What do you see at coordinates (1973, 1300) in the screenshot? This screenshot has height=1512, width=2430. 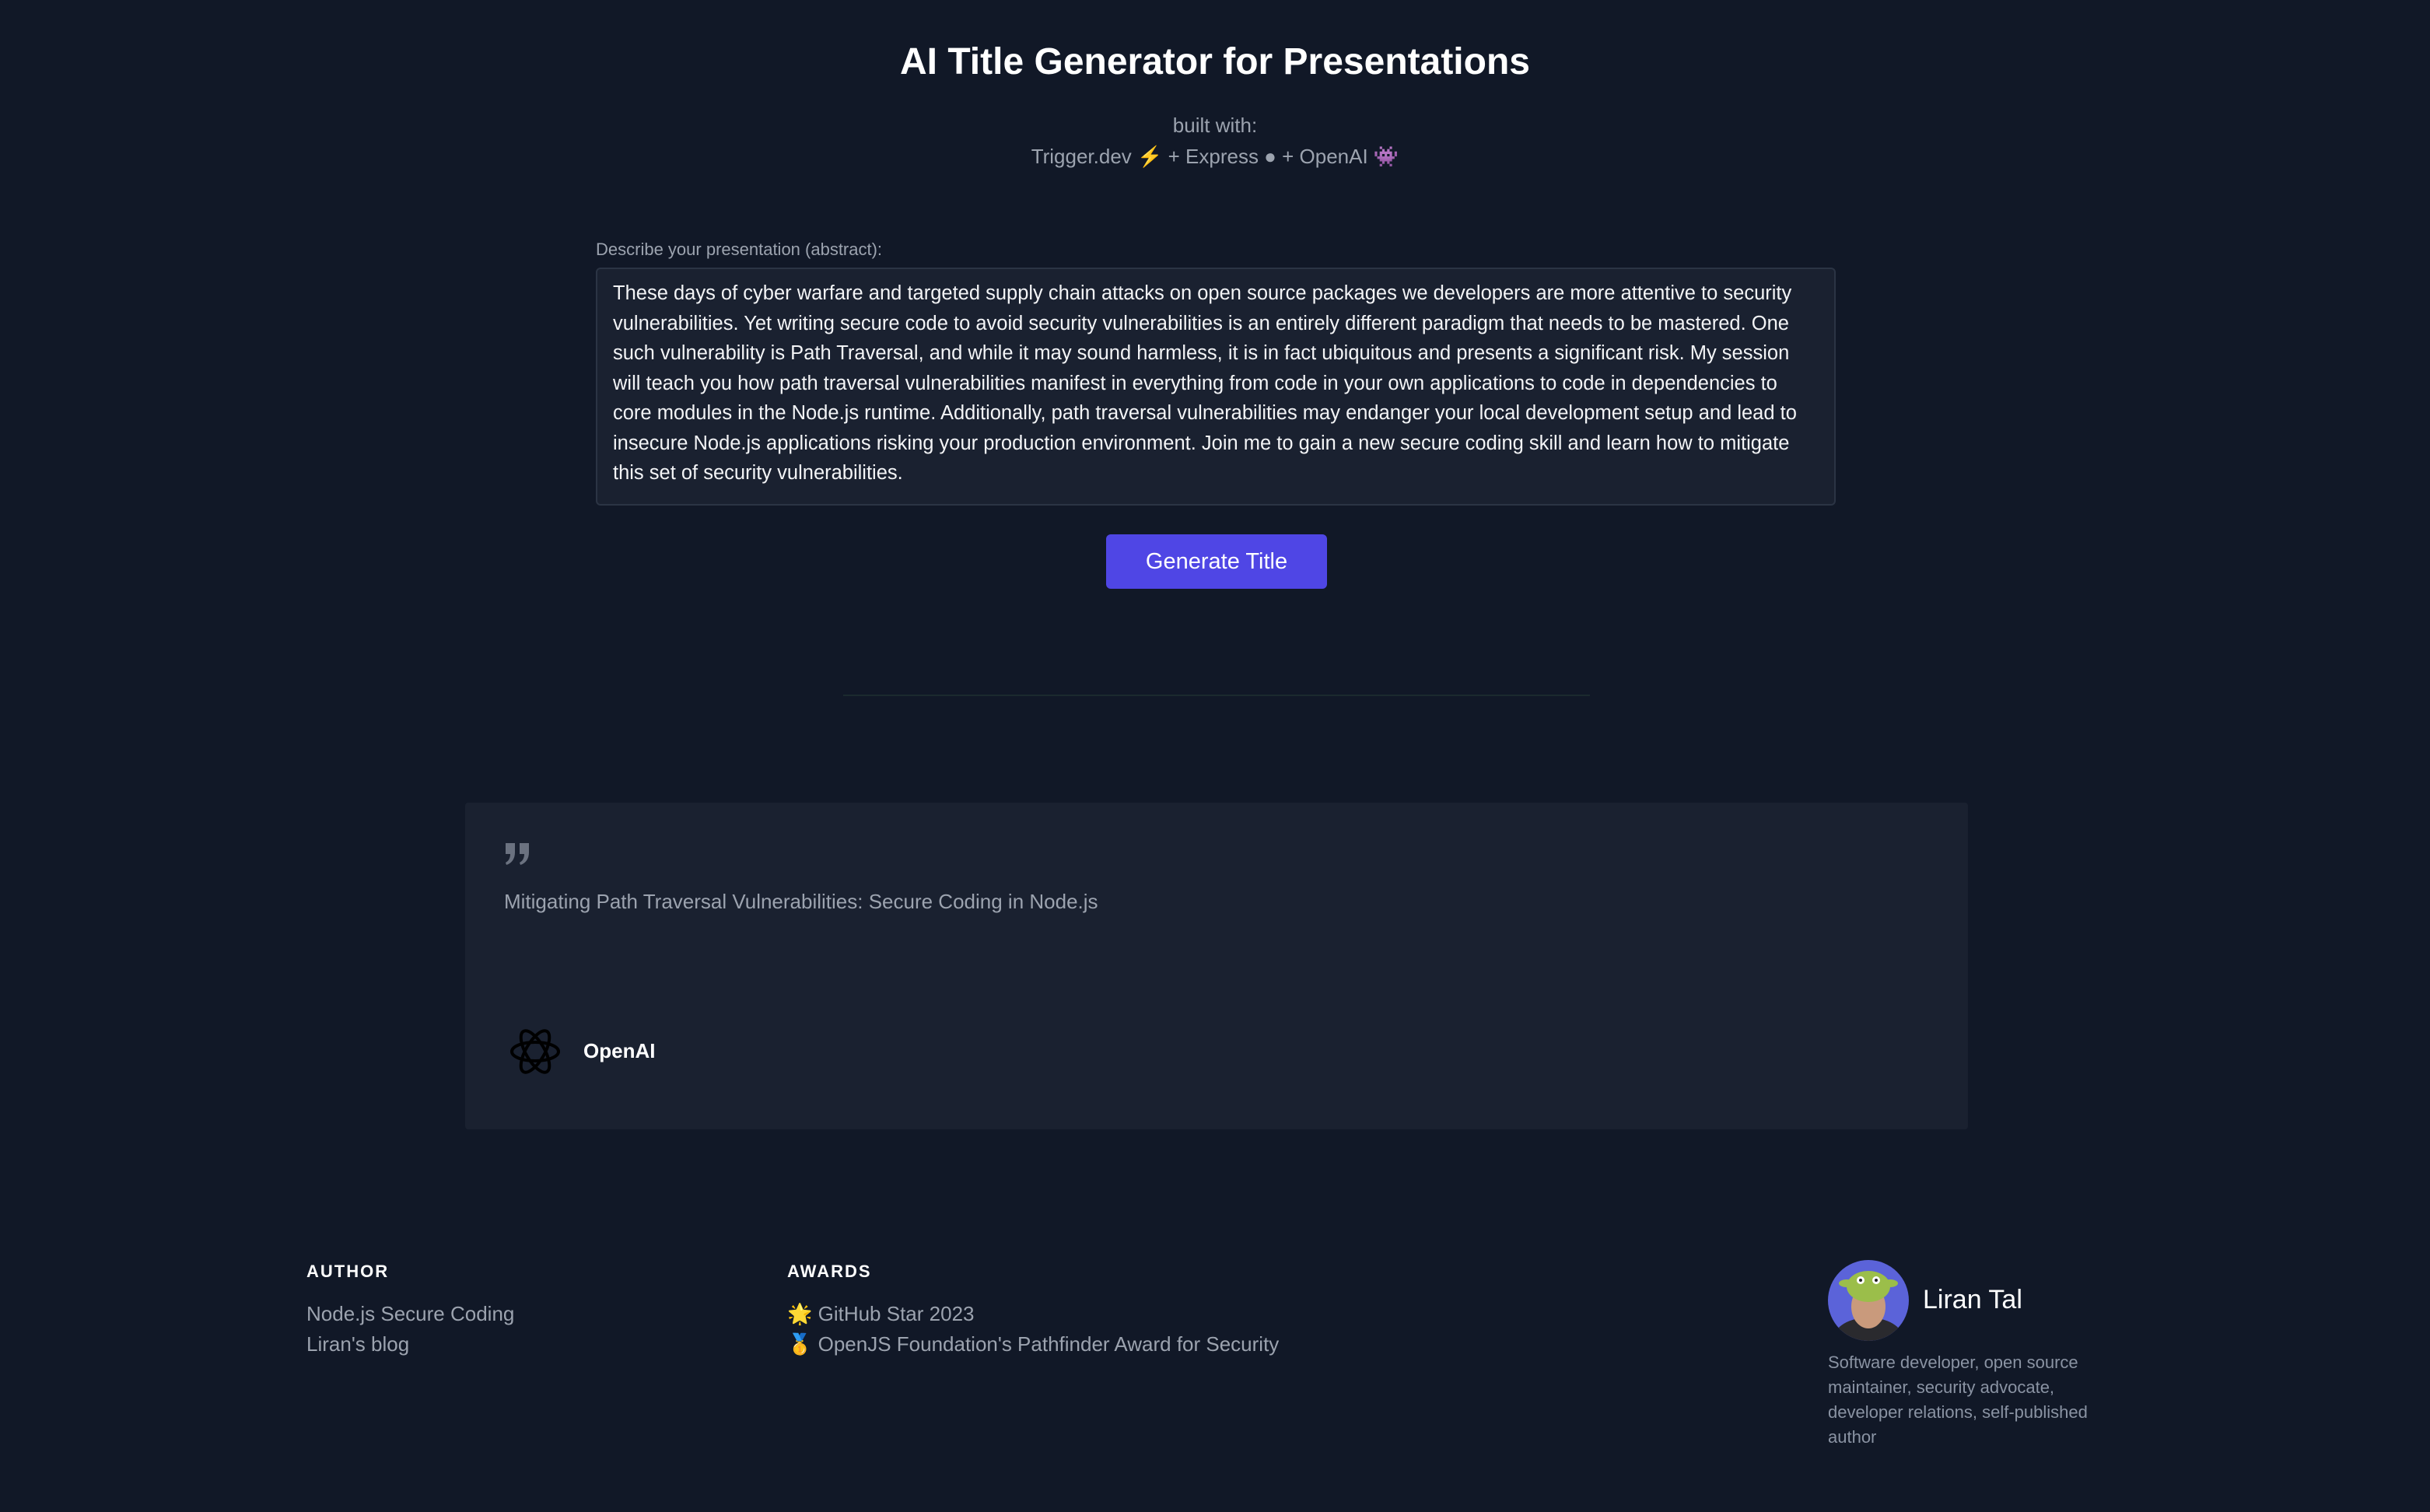 I see `profile-name: Liran Tal` at bounding box center [1973, 1300].